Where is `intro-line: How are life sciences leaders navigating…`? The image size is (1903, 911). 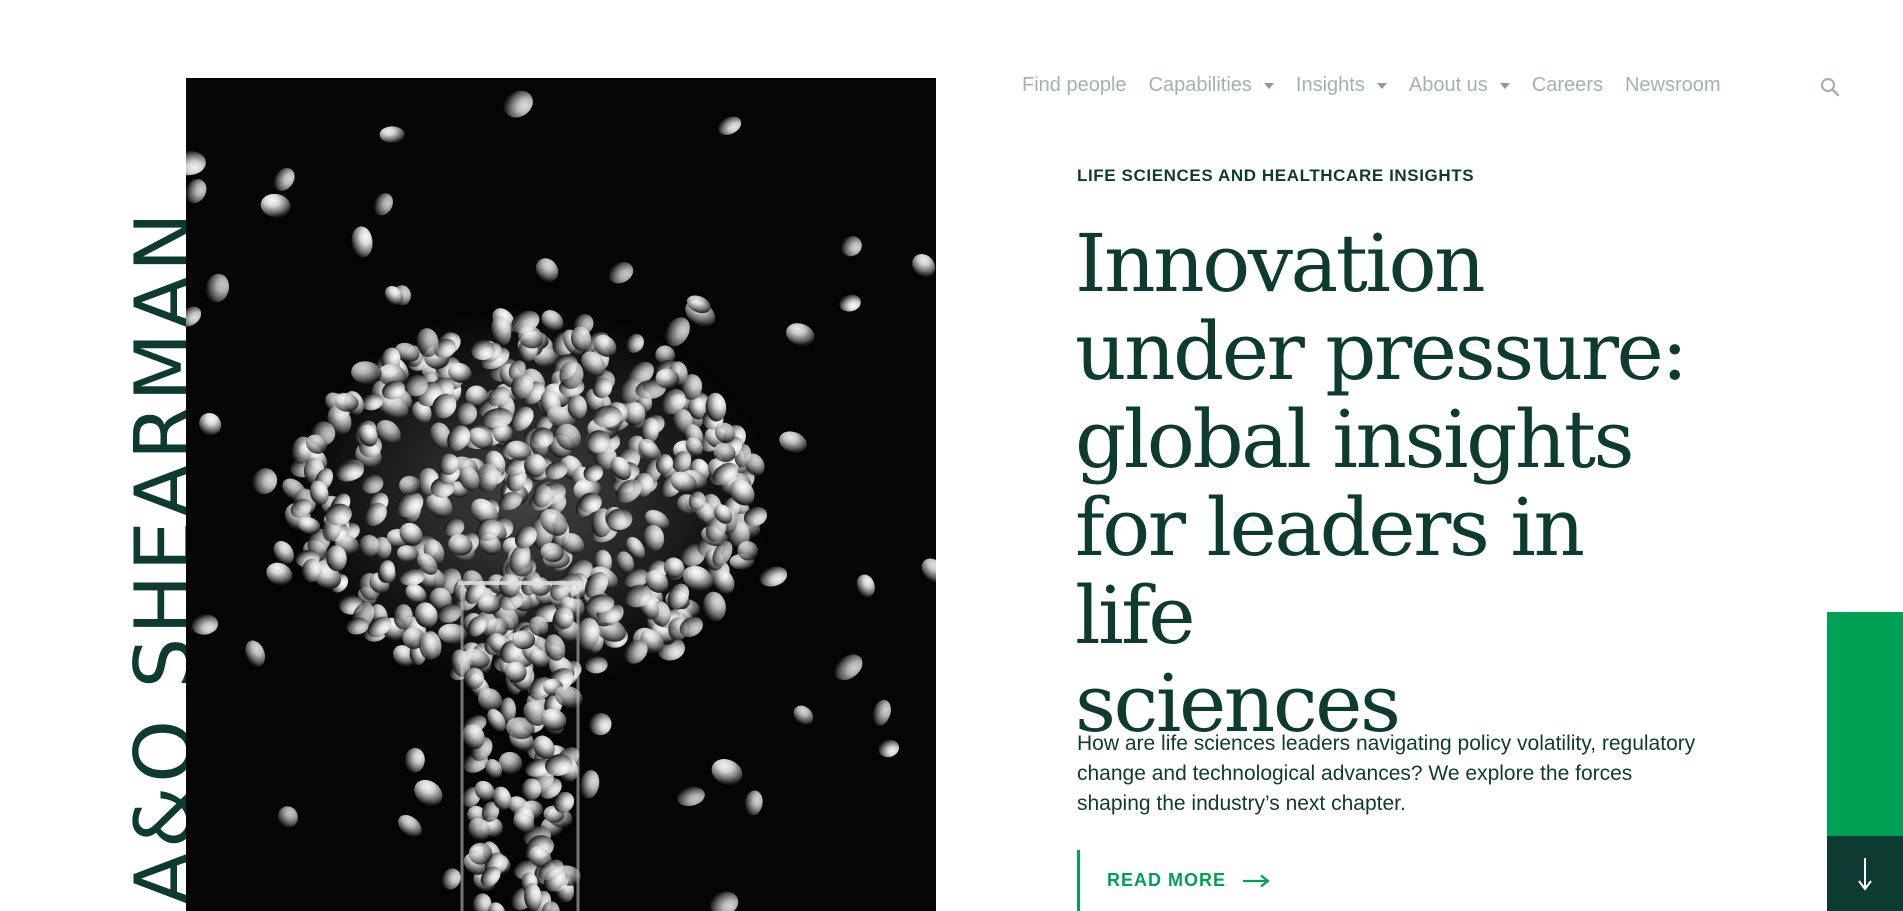
intro-line: How are life sciences leaders navigating… is located at coordinates (1386, 743).